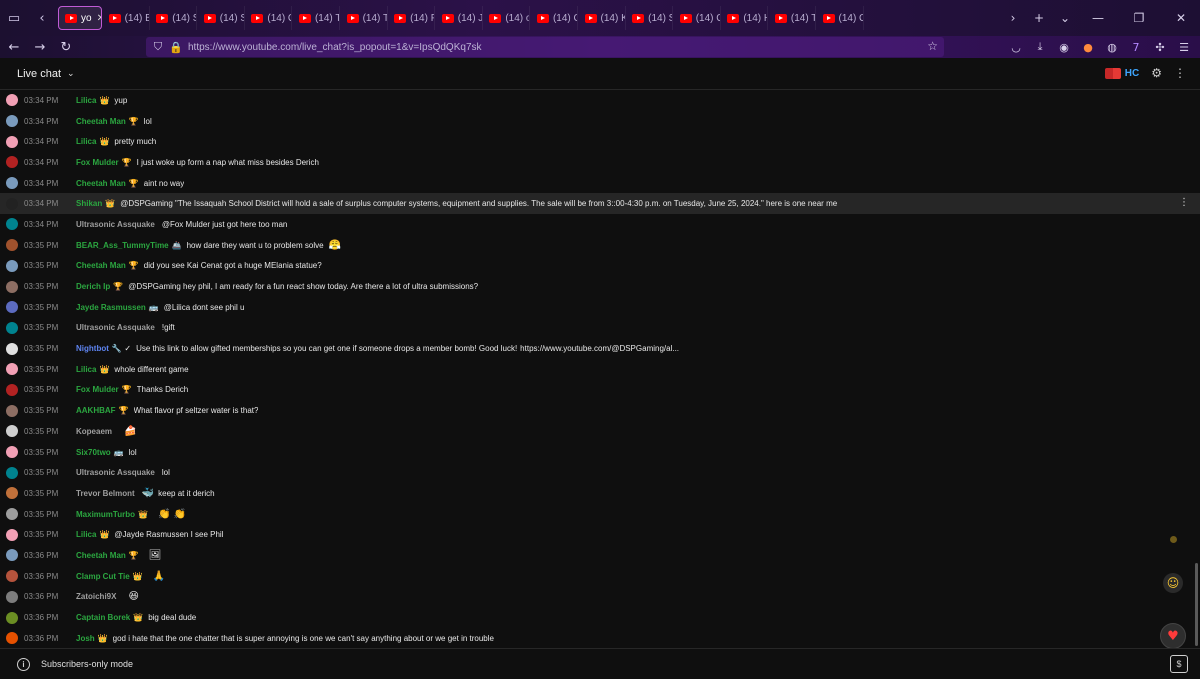 The height and width of the screenshot is (679, 1200). Describe the element at coordinates (1112, 47) in the screenshot. I see `extension-ufo-icon: ◍` at that location.